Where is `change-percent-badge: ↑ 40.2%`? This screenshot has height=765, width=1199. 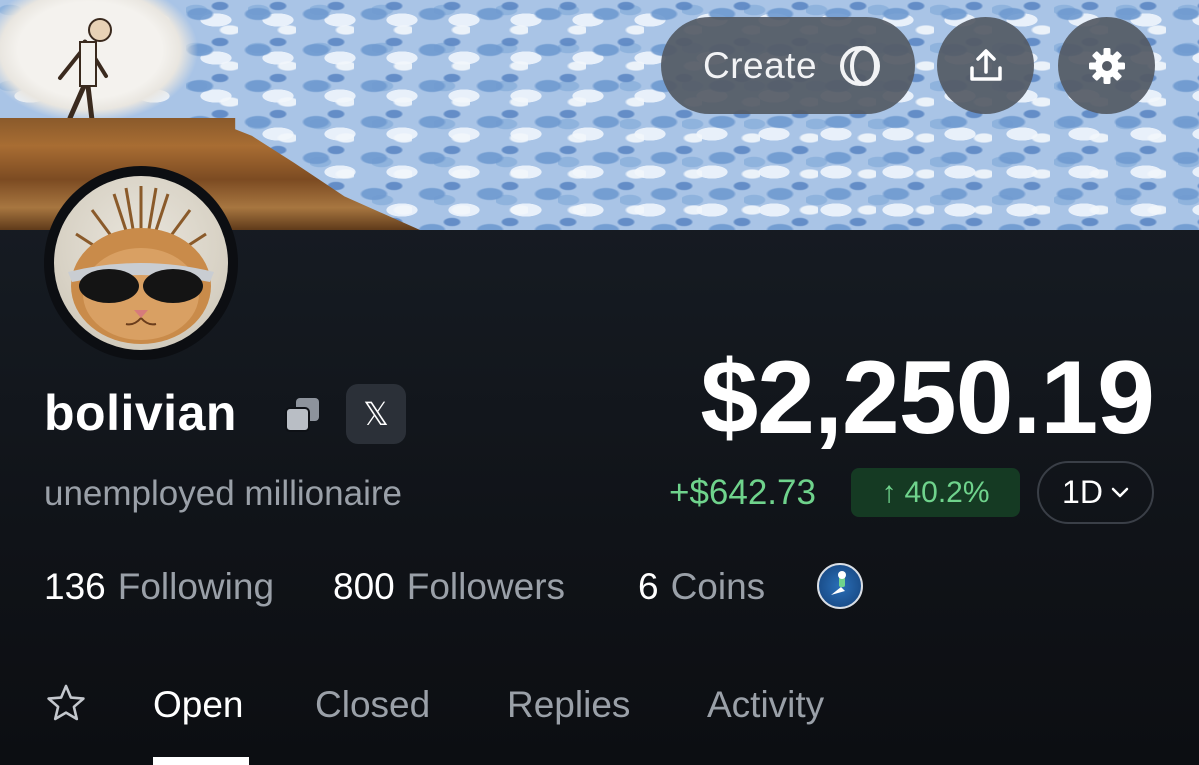 change-percent-badge: ↑ 40.2% is located at coordinates (935, 492).